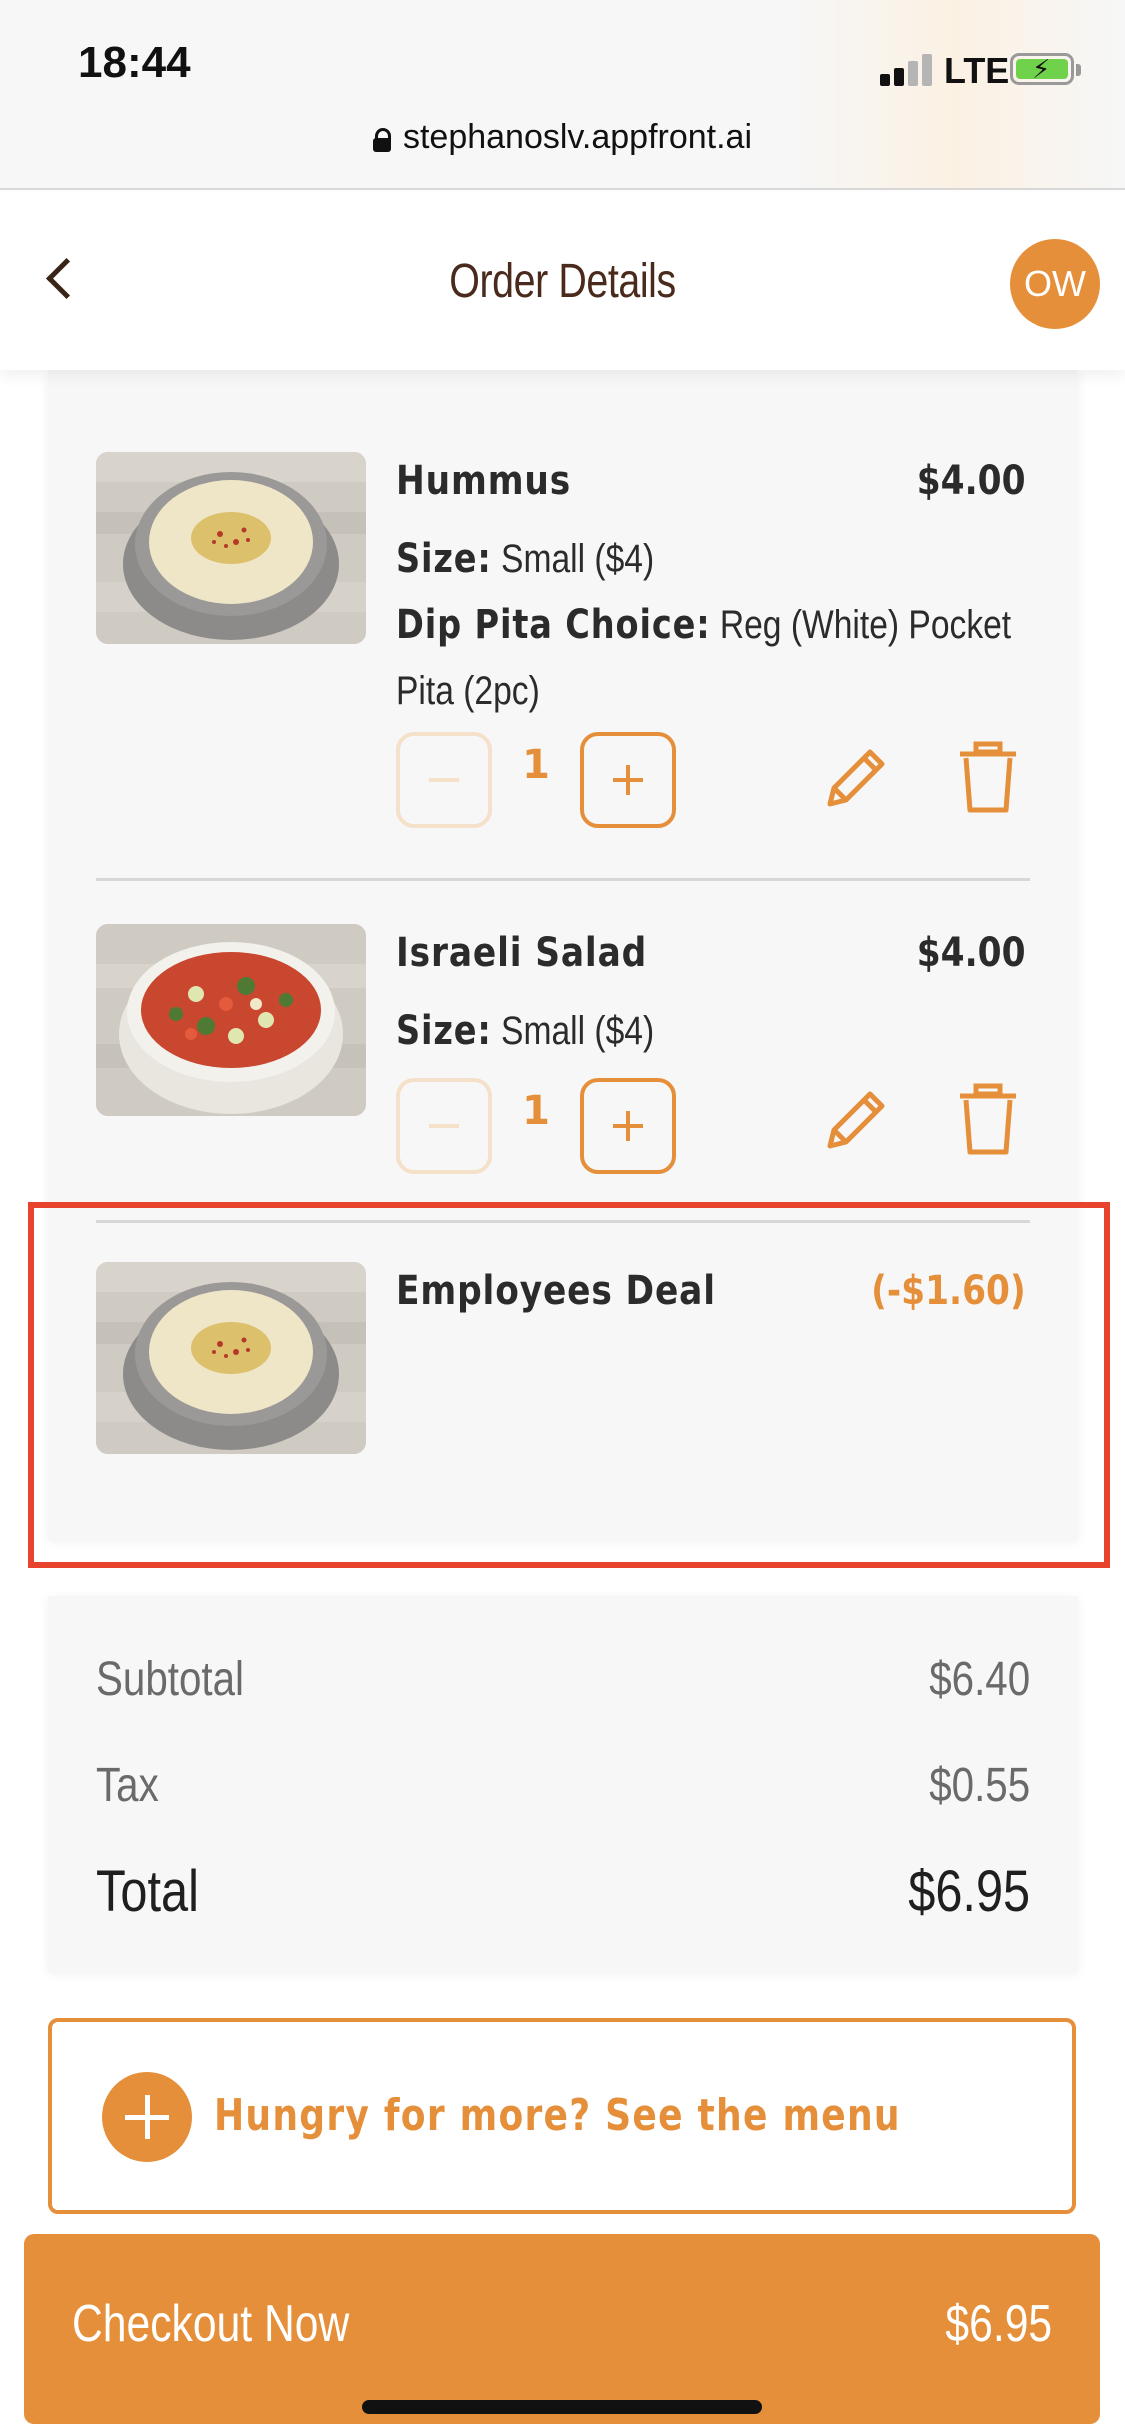 The width and height of the screenshot is (1125, 2436). Describe the element at coordinates (569, 1385) in the screenshot. I see `highlight-box` at that location.